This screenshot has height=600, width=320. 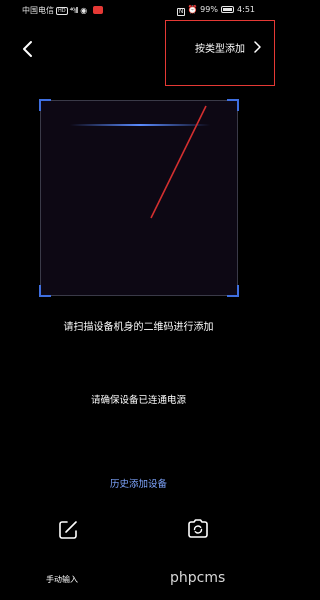 What do you see at coordinates (84, 10) in the screenshot?
I see `wifi-icon: ◉` at bounding box center [84, 10].